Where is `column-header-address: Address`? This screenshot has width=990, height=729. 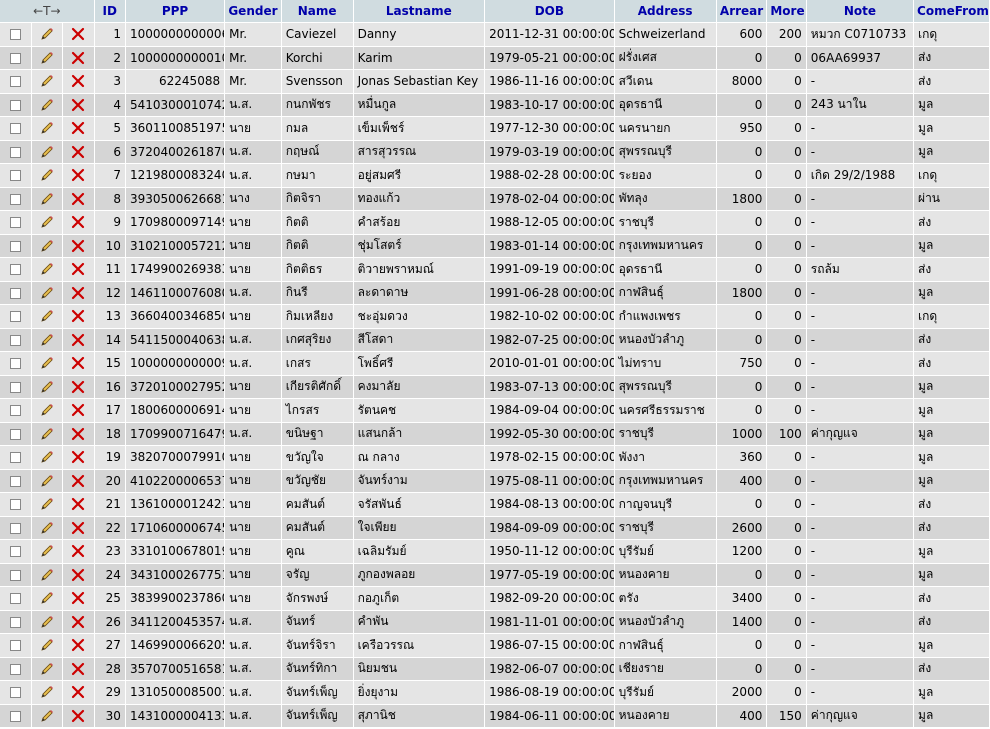
column-header-address: Address is located at coordinates (665, 11).